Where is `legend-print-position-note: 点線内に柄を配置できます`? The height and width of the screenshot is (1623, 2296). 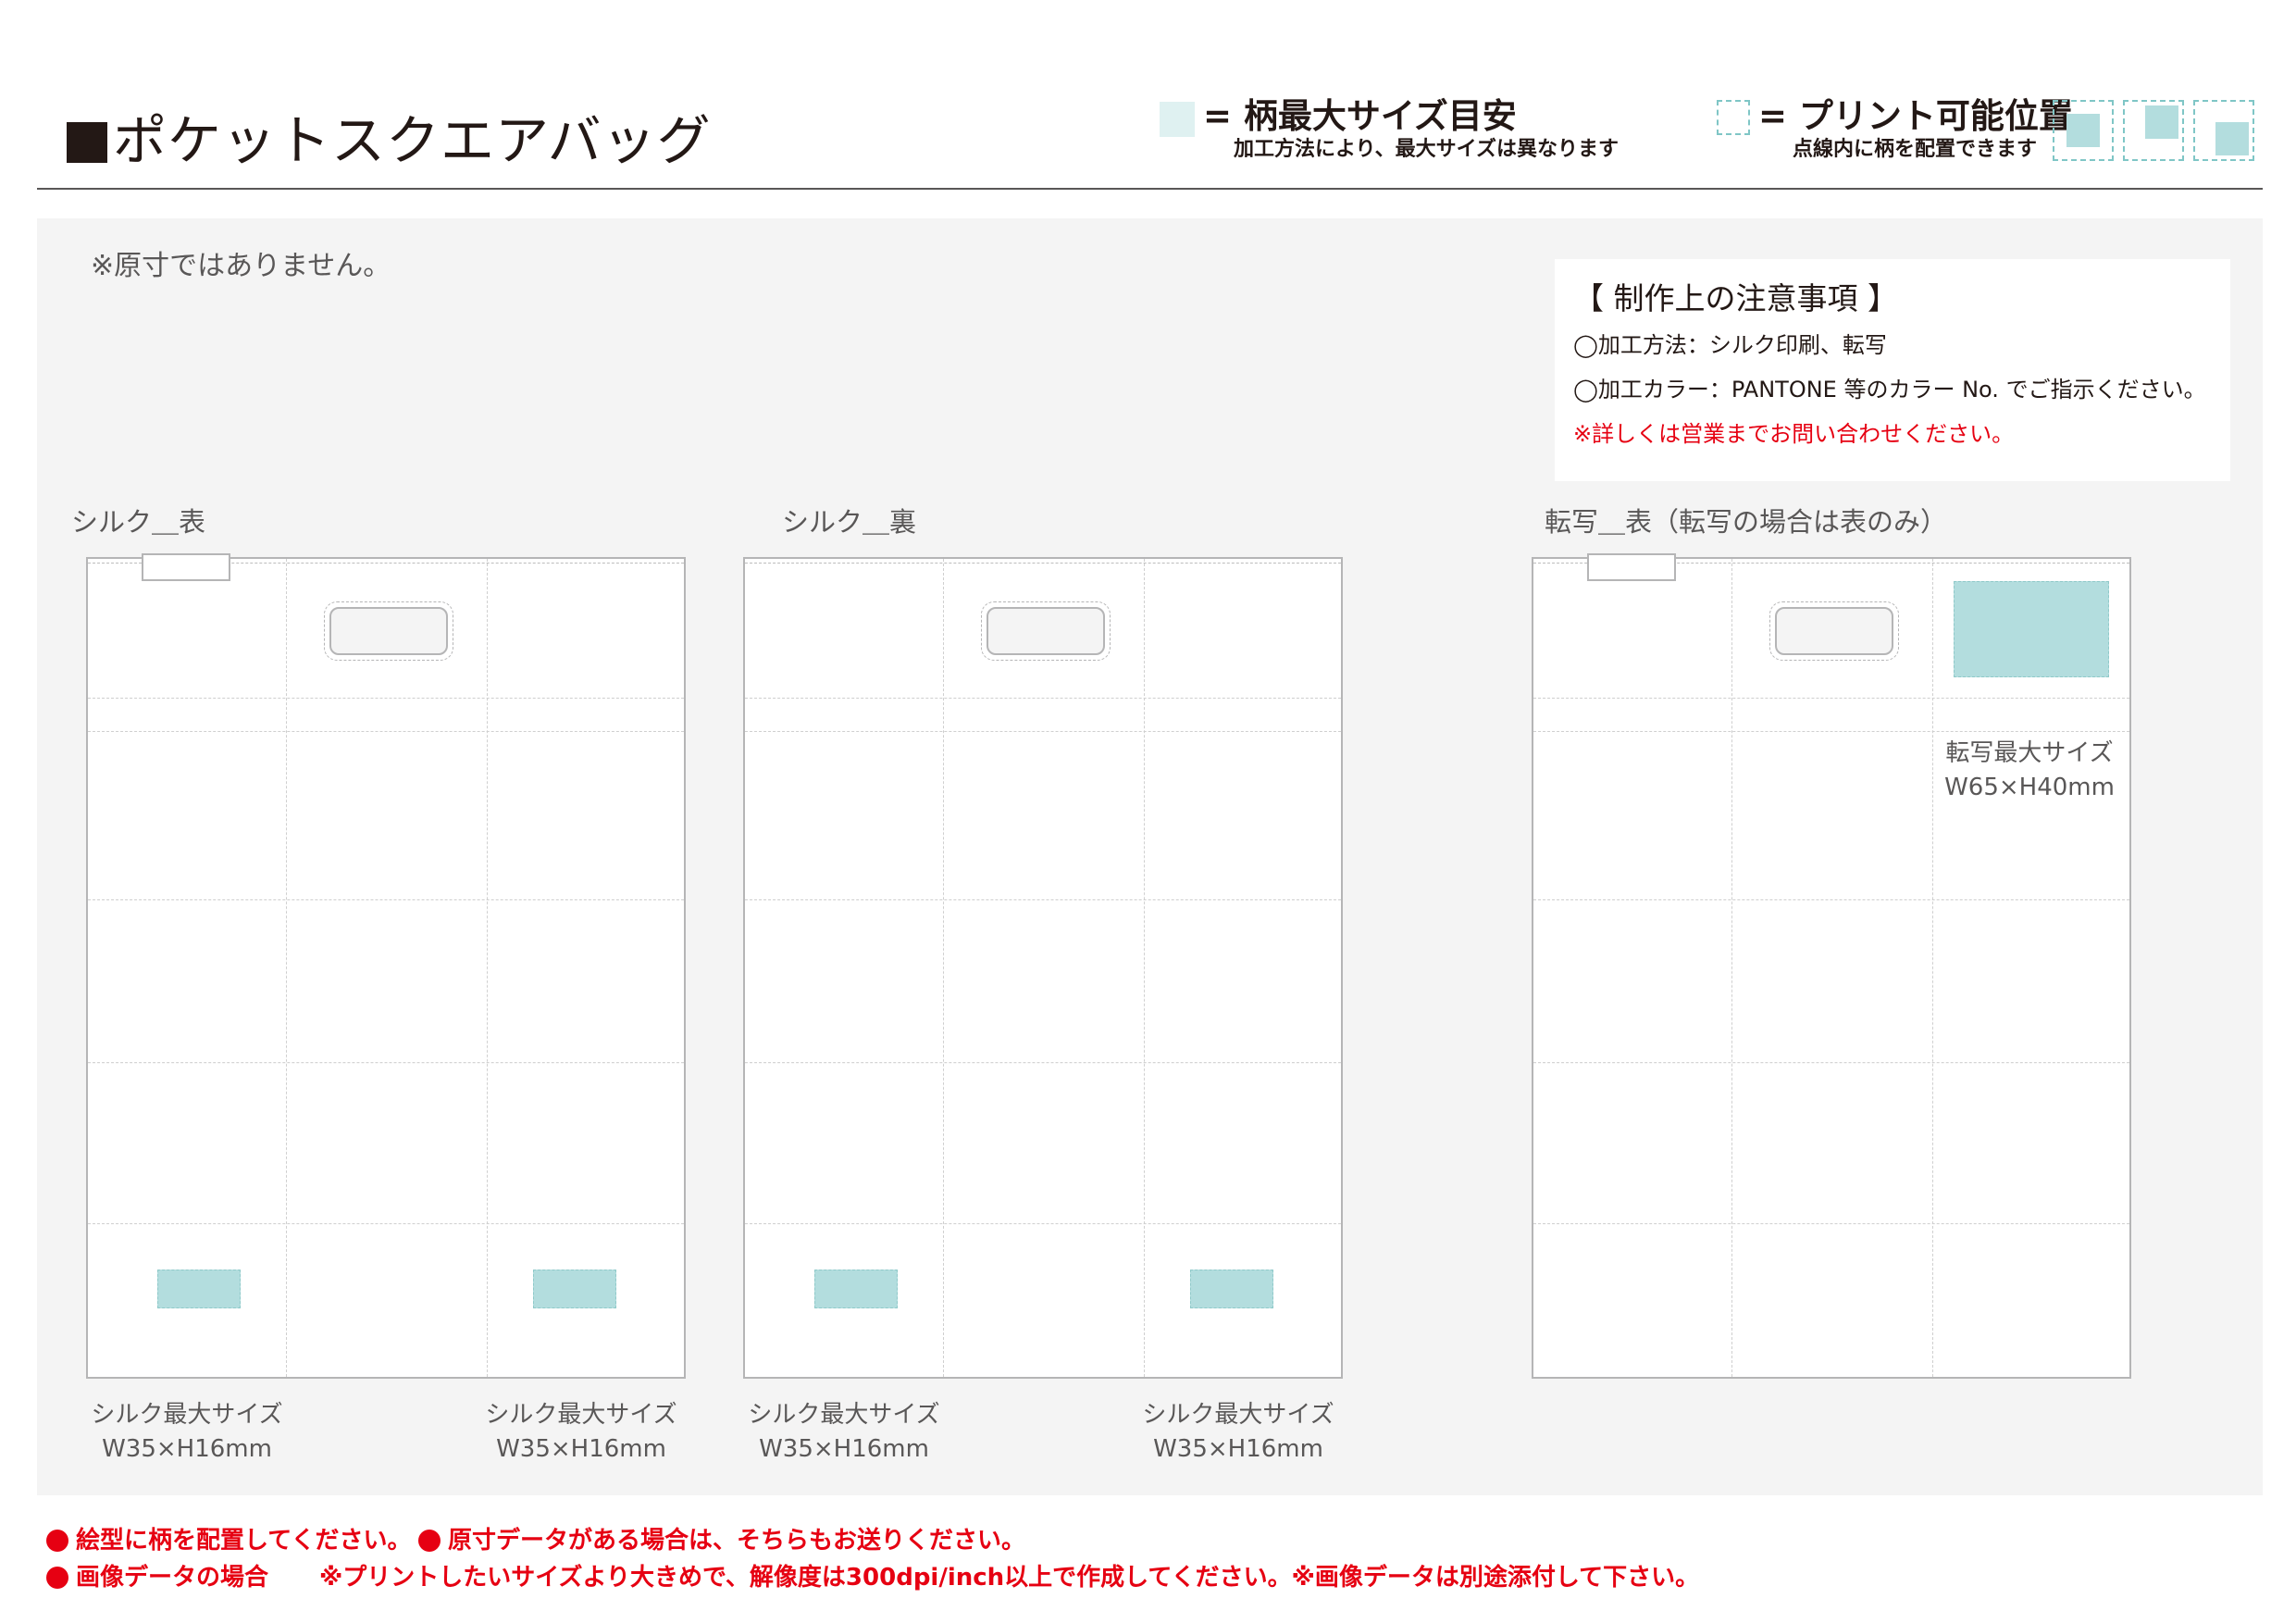 legend-print-position-note: 点線内に柄を配置できます is located at coordinates (1916, 149).